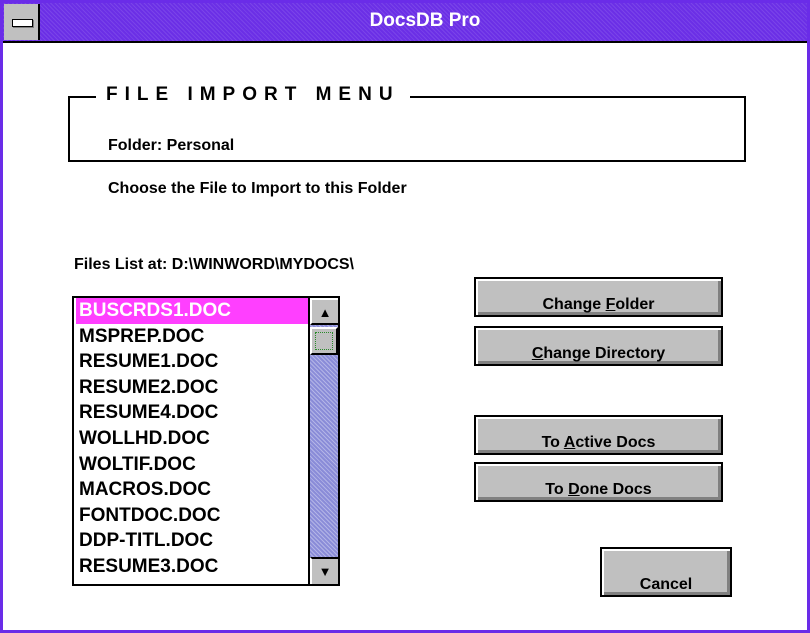 Image resolution: width=810 pixels, height=633 pixels. What do you see at coordinates (22, 22) in the screenshot?
I see `system-menu-icon` at bounding box center [22, 22].